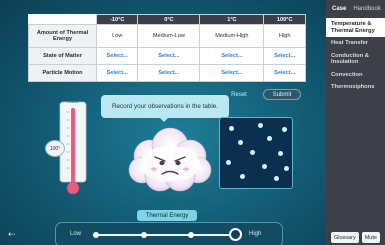 Image resolution: width=385 pixels, height=245 pixels. I want to click on table-cell: Medium-High, so click(232, 36).